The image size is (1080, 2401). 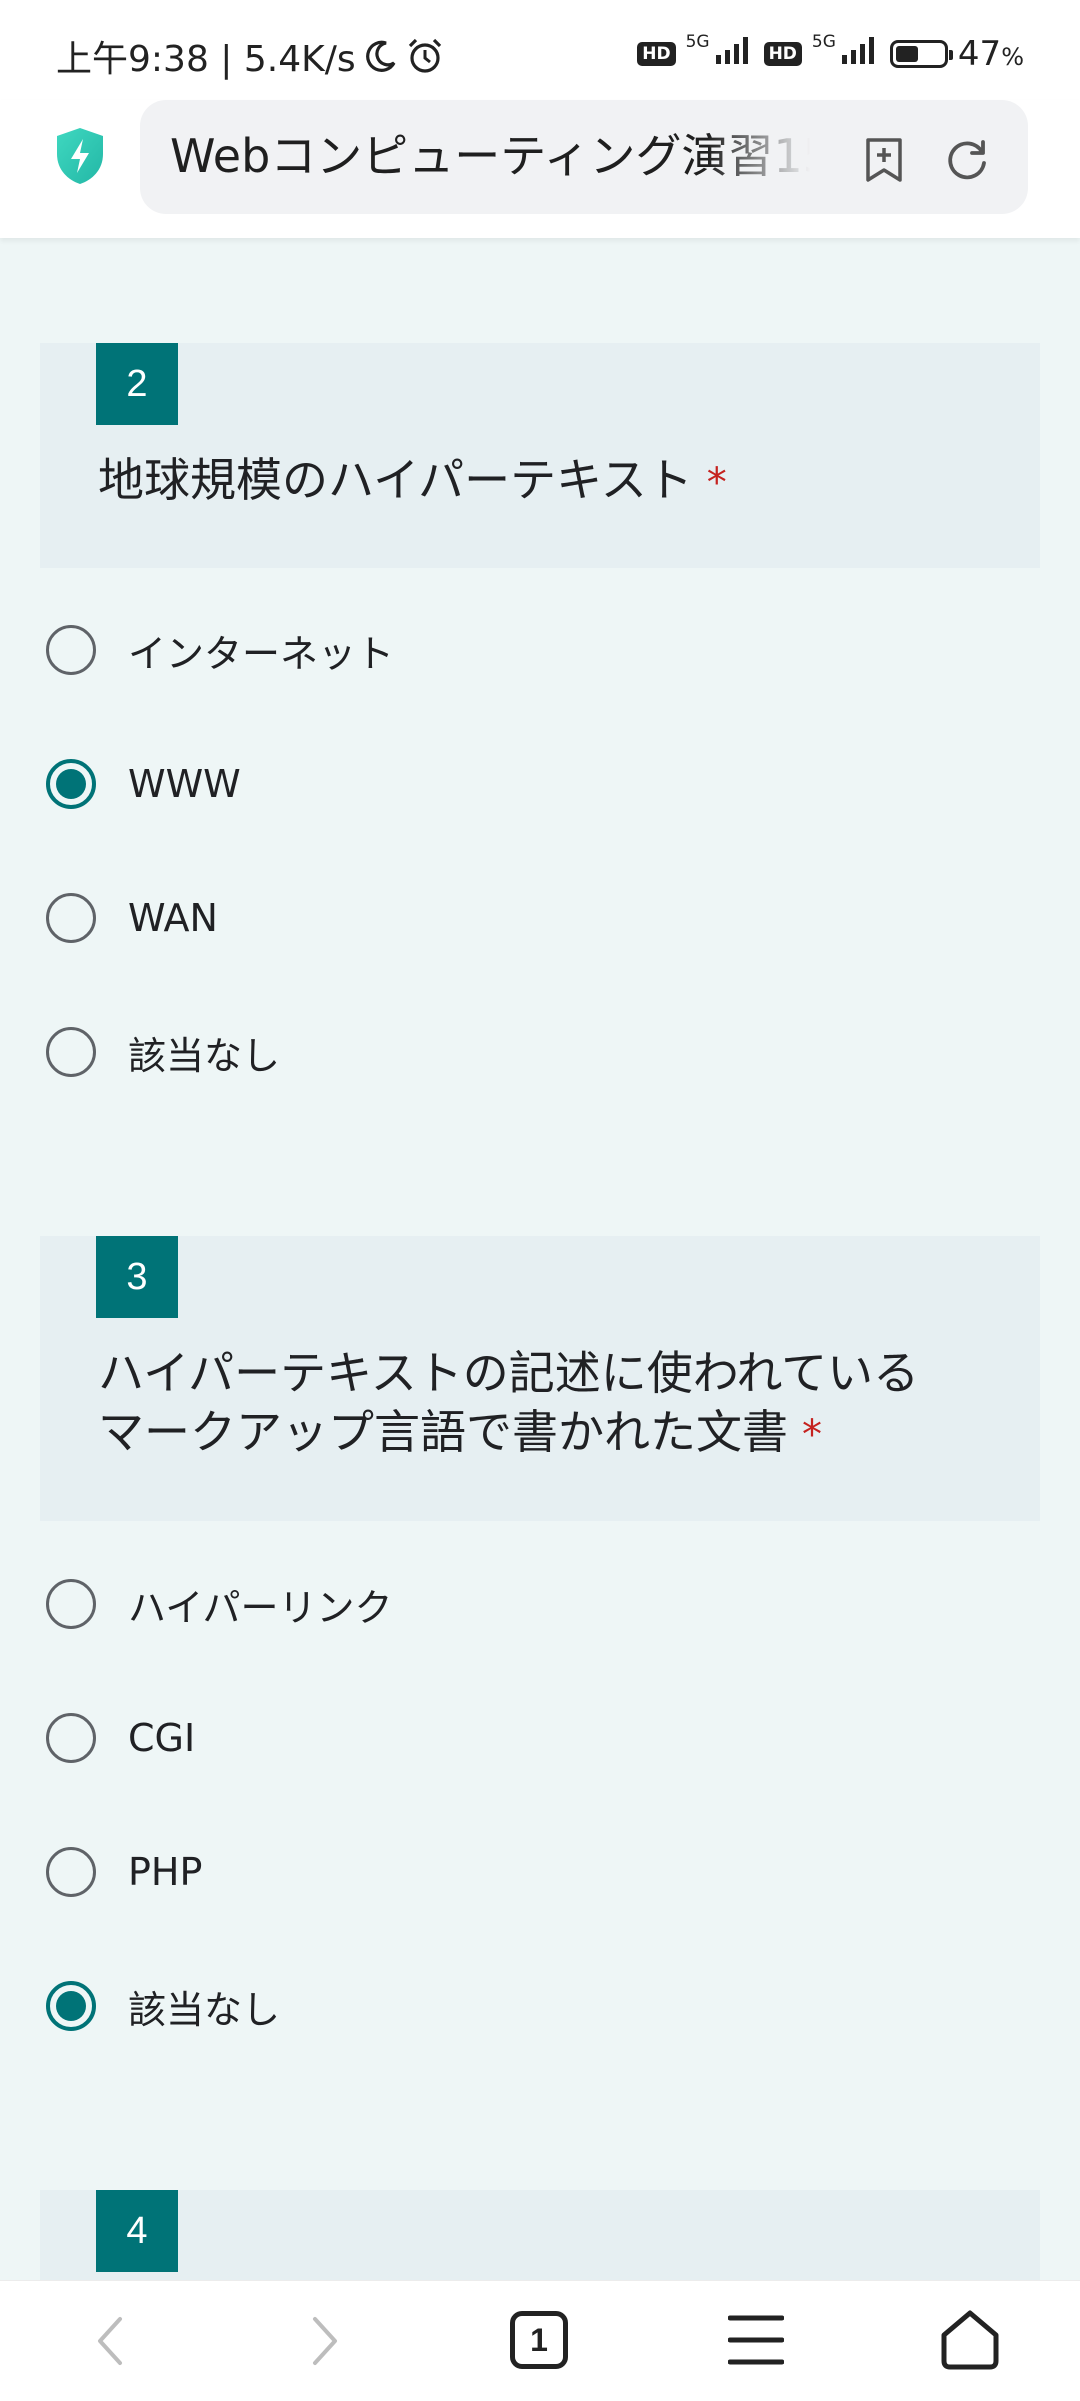 What do you see at coordinates (260, 1607) in the screenshot?
I see `option-label: ハイパーリンク` at bounding box center [260, 1607].